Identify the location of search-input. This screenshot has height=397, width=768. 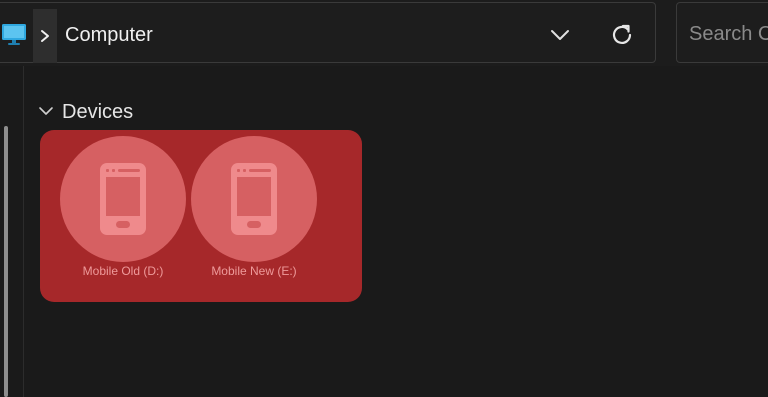
(728, 34).